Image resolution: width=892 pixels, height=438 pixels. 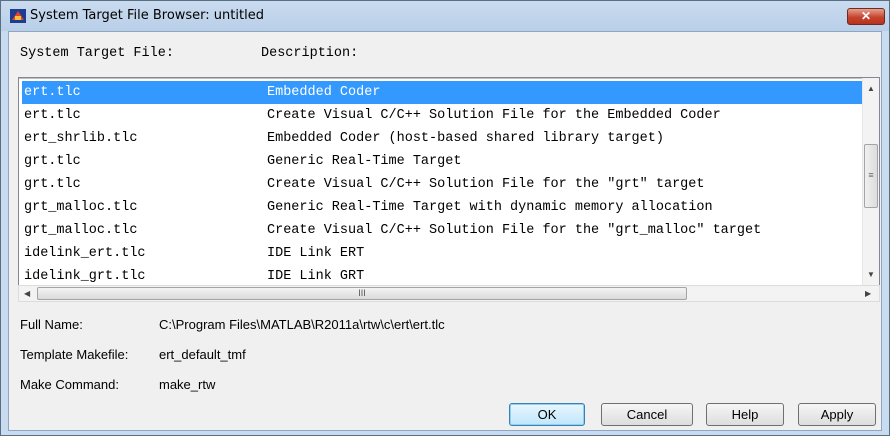 What do you see at coordinates (202, 354) in the screenshot?
I see `template-makefile-value: ert_default_tmf` at bounding box center [202, 354].